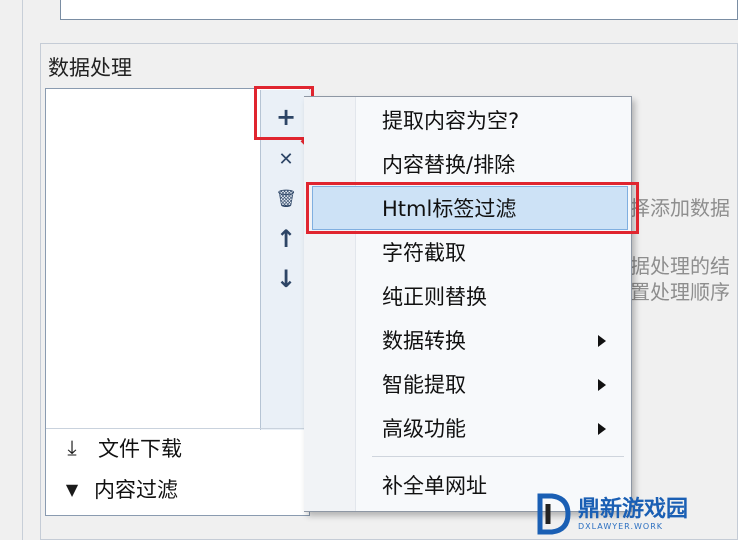 The width and height of the screenshot is (738, 540). What do you see at coordinates (680, 292) in the screenshot?
I see `hint-line-3: 置处理顺序` at bounding box center [680, 292].